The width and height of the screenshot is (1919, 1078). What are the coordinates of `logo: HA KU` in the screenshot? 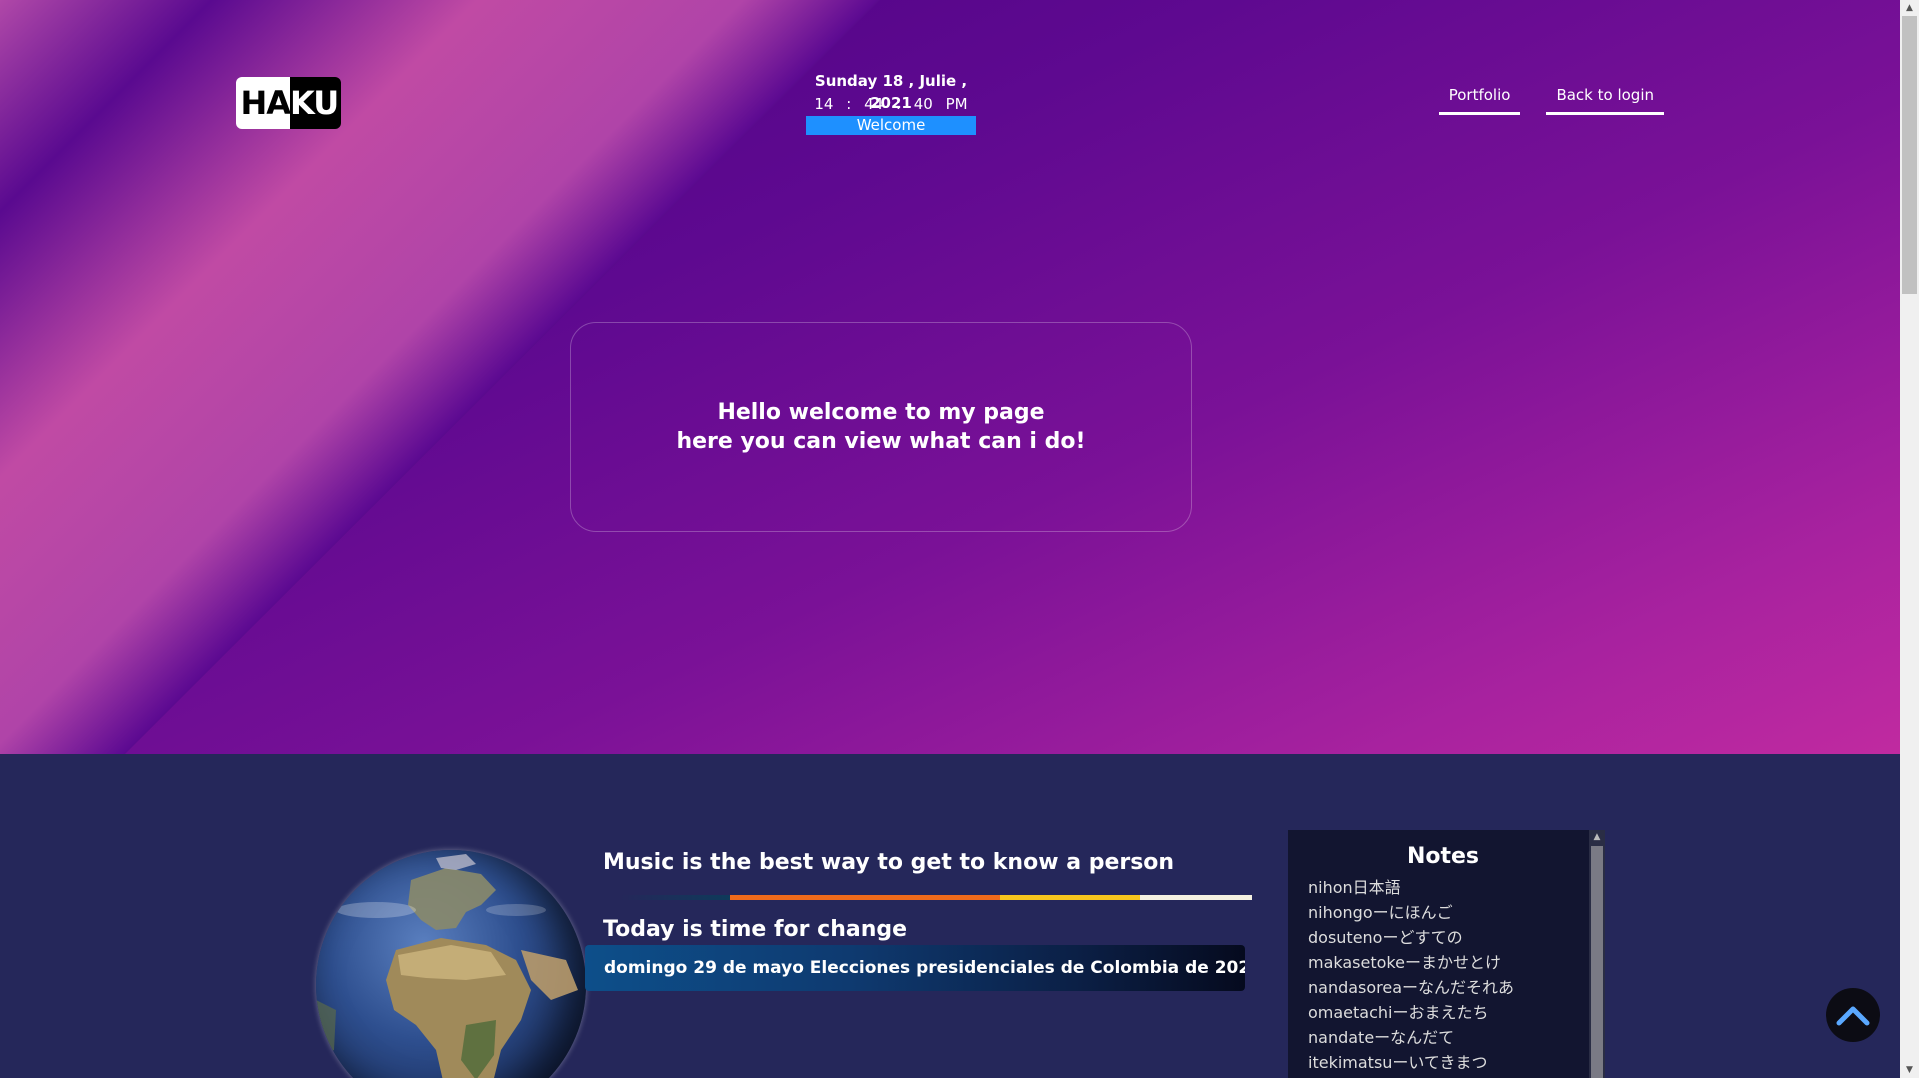 It's located at (288, 103).